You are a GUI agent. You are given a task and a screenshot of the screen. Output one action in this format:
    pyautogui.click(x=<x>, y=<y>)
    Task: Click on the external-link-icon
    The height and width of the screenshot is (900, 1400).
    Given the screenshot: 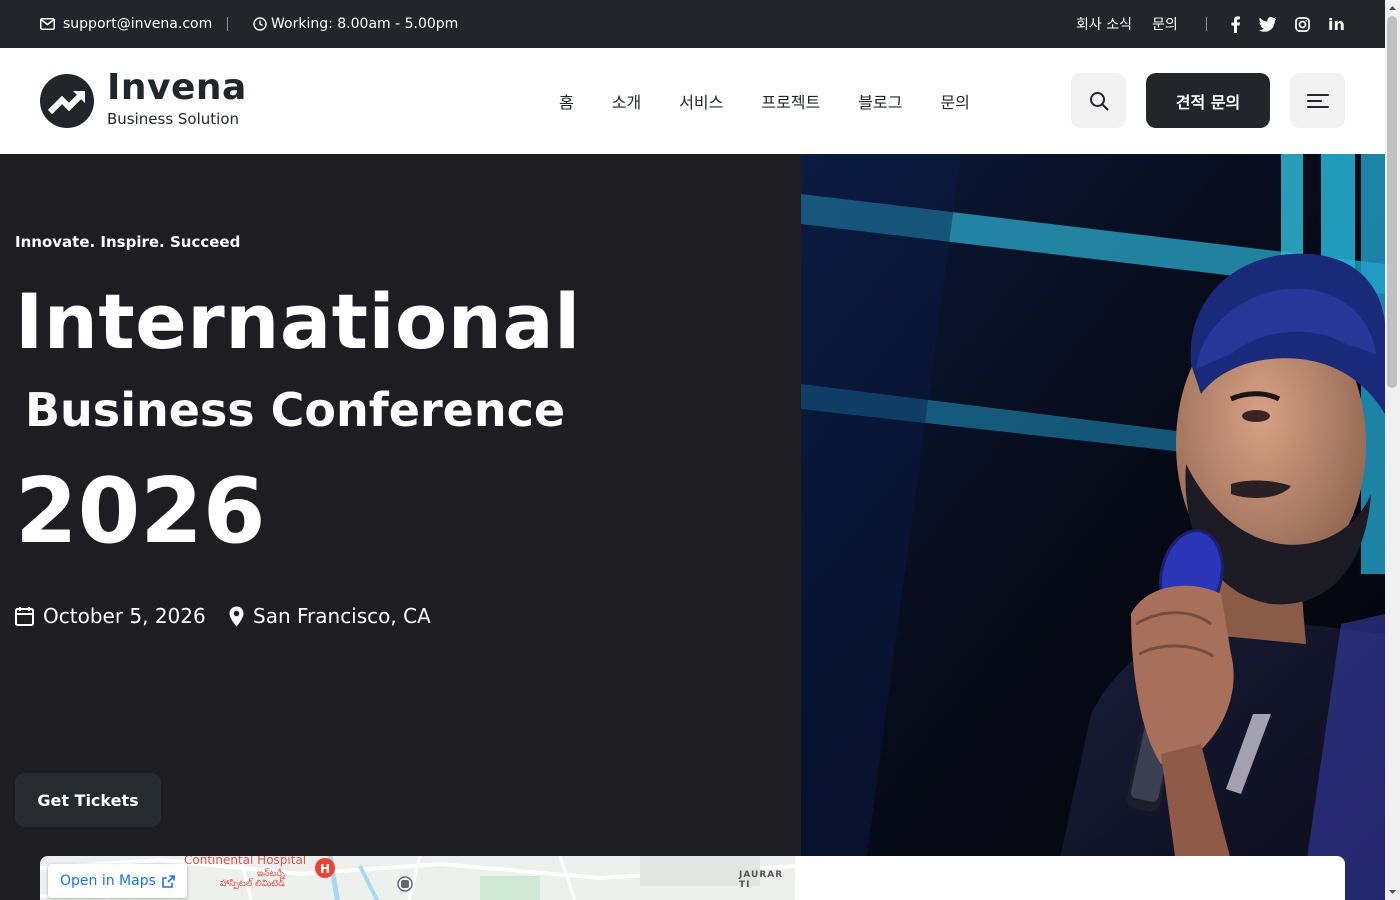 What is the action you would take?
    pyautogui.click(x=168, y=881)
    